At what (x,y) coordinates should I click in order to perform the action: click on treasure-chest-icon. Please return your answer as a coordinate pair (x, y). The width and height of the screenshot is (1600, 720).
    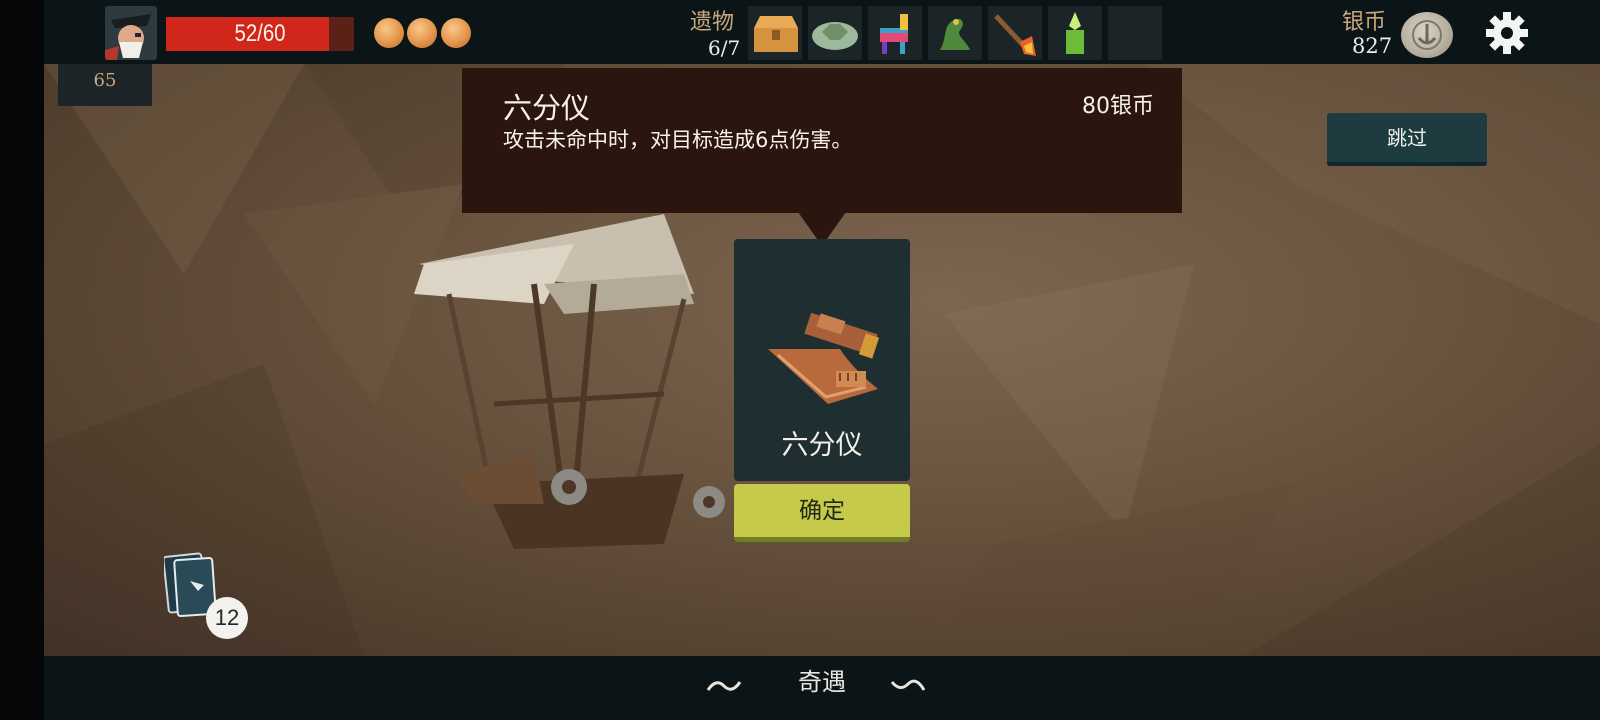
    Looking at the image, I should click on (776, 34).